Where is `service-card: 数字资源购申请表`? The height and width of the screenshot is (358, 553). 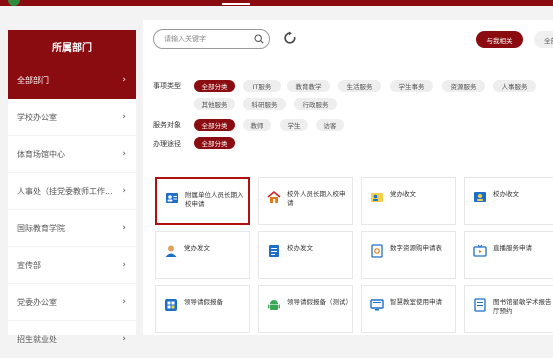
service-card: 数字资源购申请表 is located at coordinates (408, 255).